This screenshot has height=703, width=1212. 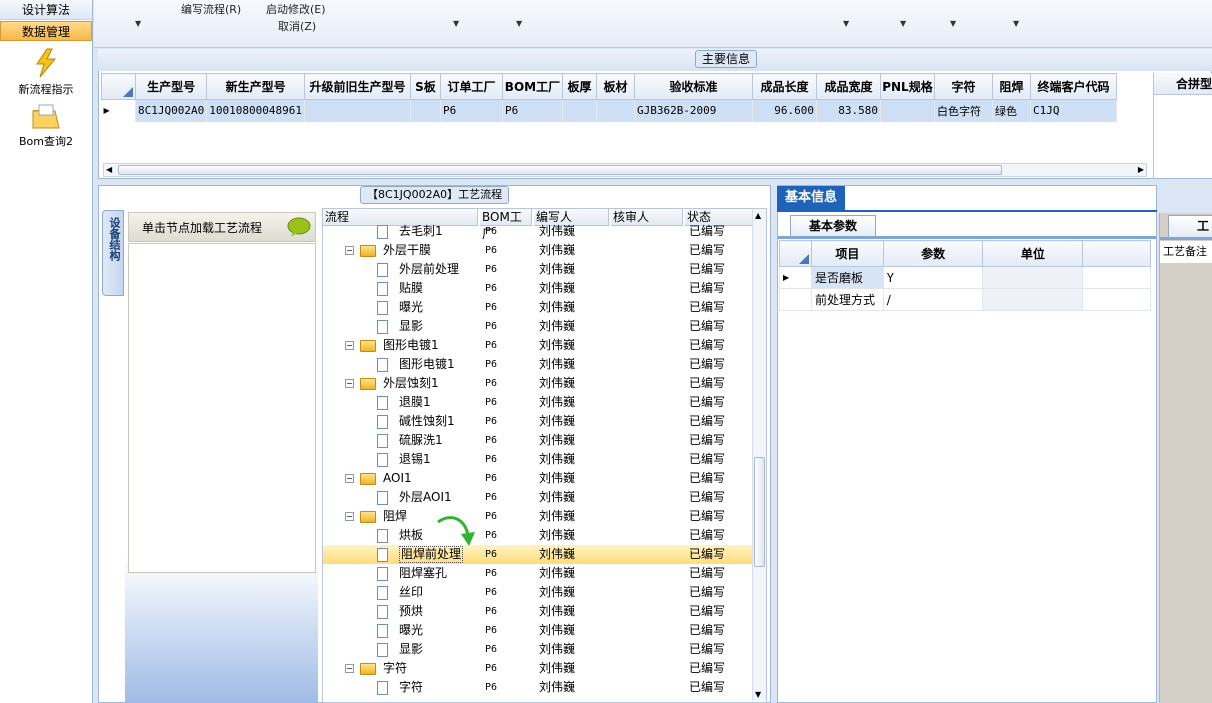 I want to click on tree-row: − 阻焊 P6 刘伟巍 已编写, so click(x=538, y=516).